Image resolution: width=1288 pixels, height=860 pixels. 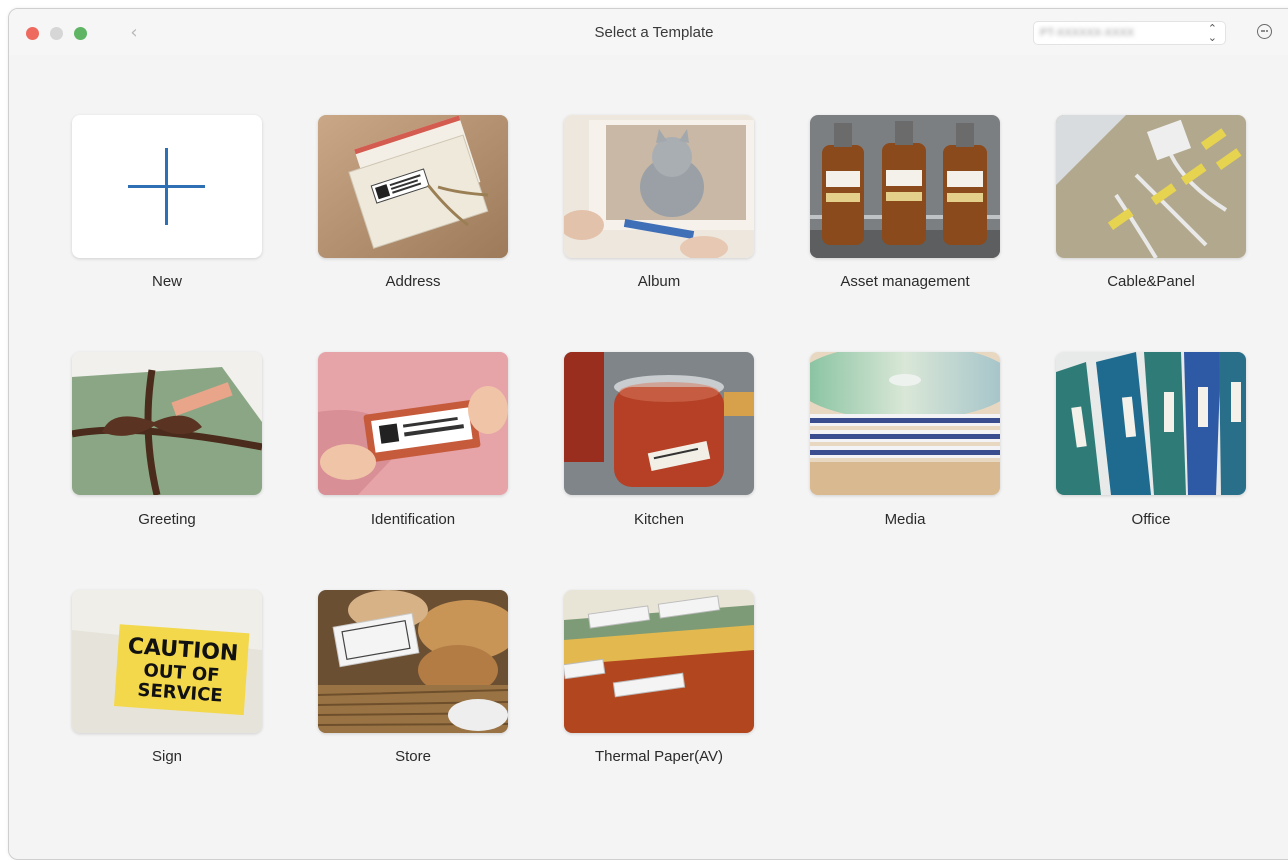 What do you see at coordinates (1151, 186) in the screenshot?
I see `cable-panel-thumbnail` at bounding box center [1151, 186].